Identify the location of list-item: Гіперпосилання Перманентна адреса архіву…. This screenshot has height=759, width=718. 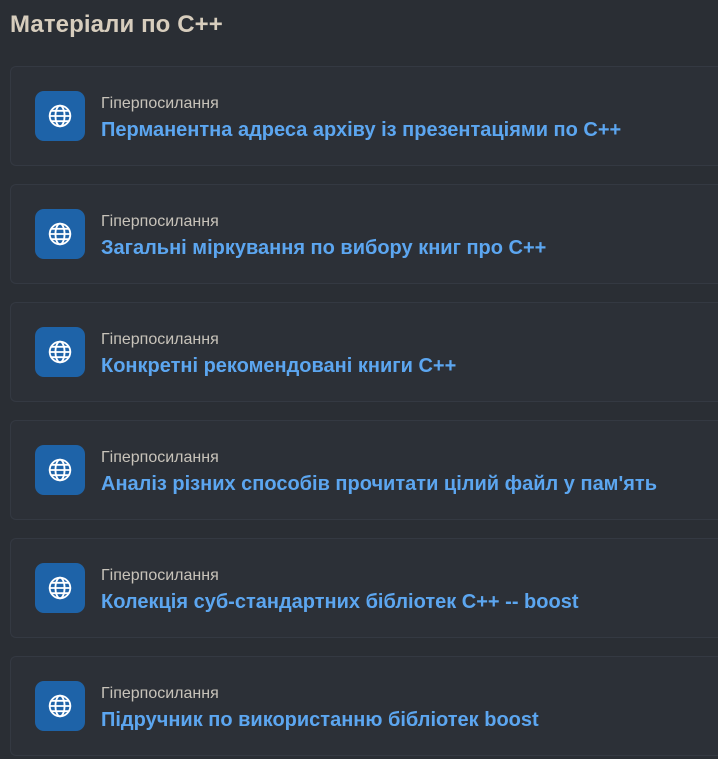
(364, 116).